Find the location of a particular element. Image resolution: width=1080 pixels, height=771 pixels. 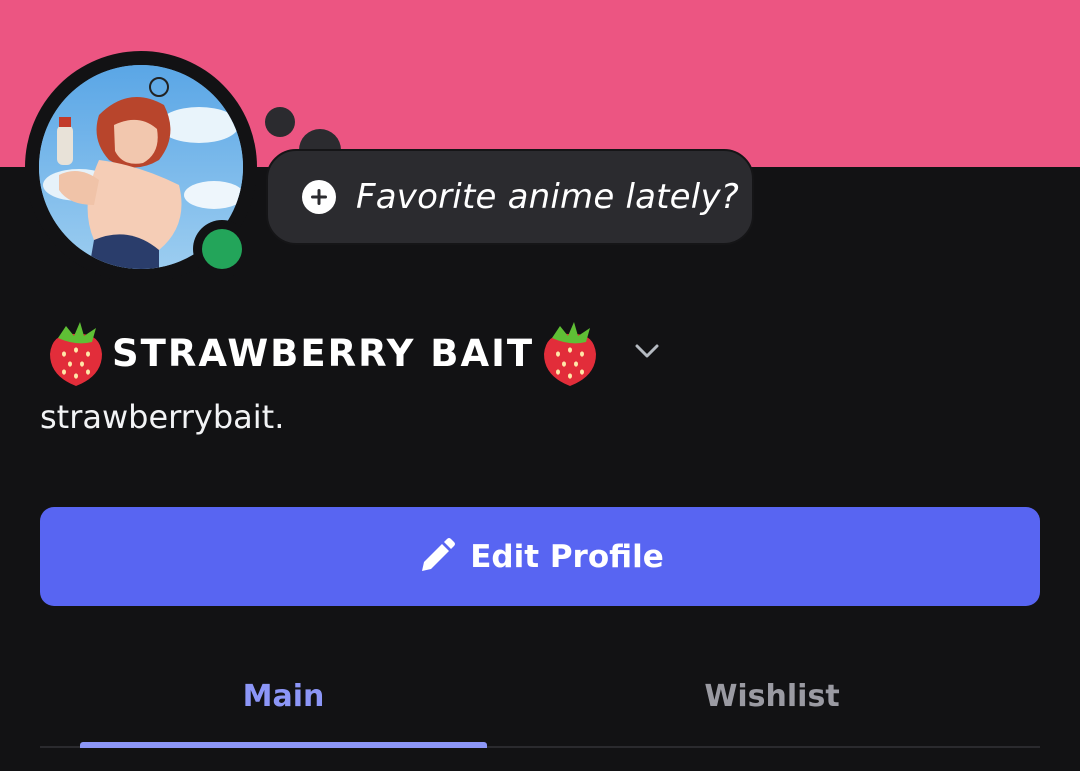

edit-profile-label: Edit Profile is located at coordinates (567, 556).